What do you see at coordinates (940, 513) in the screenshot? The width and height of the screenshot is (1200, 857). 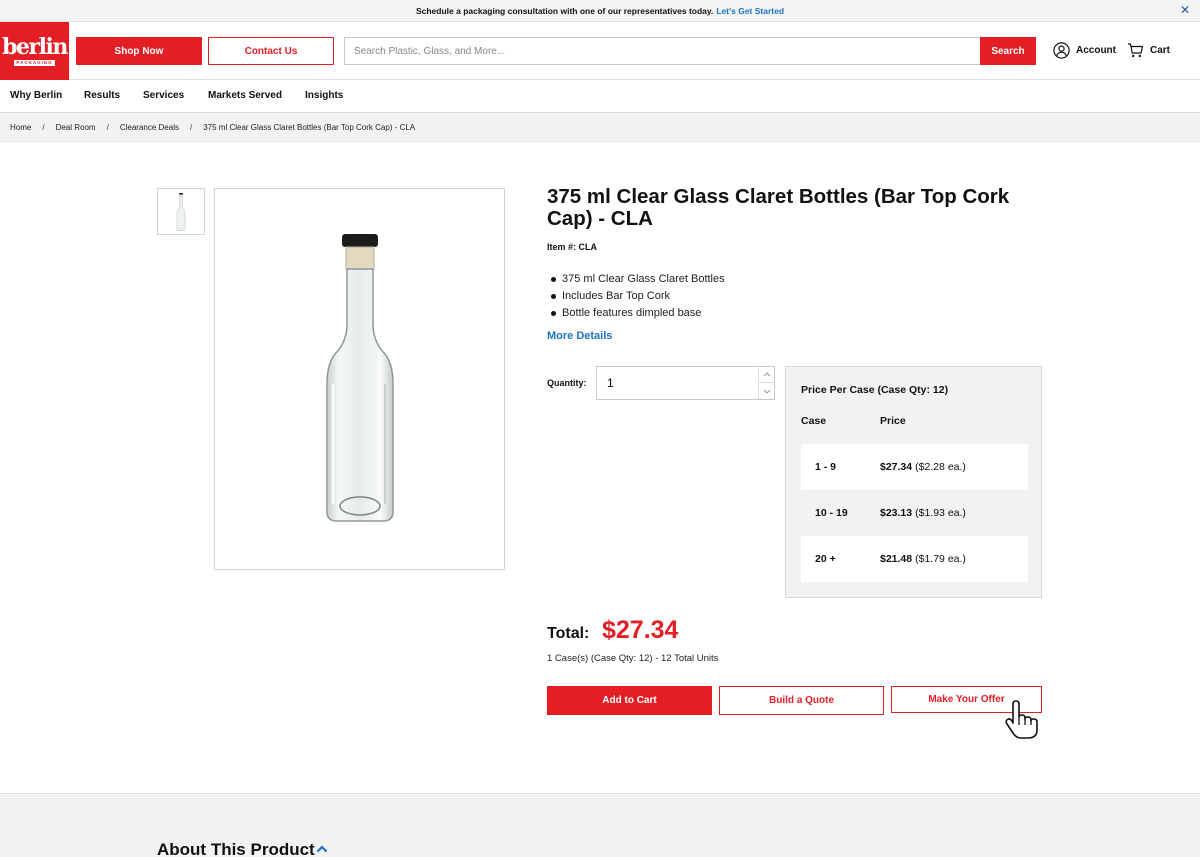 I see `tier-each-price: ($1.93 ea.)` at bounding box center [940, 513].